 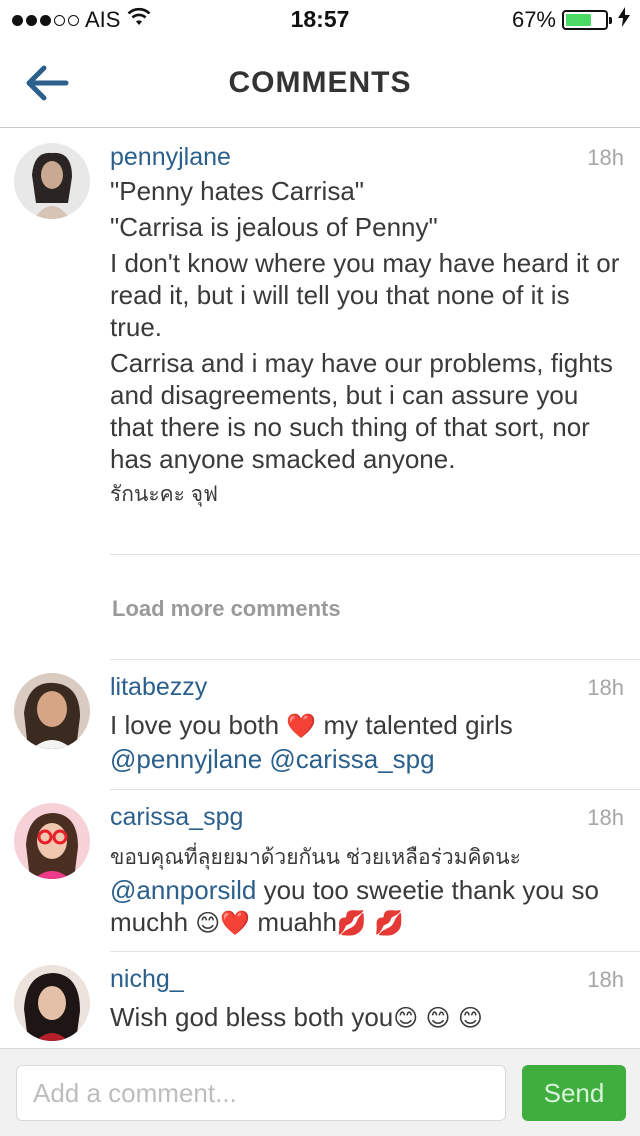 I want to click on page-title: COMMENTS, so click(x=320, y=82).